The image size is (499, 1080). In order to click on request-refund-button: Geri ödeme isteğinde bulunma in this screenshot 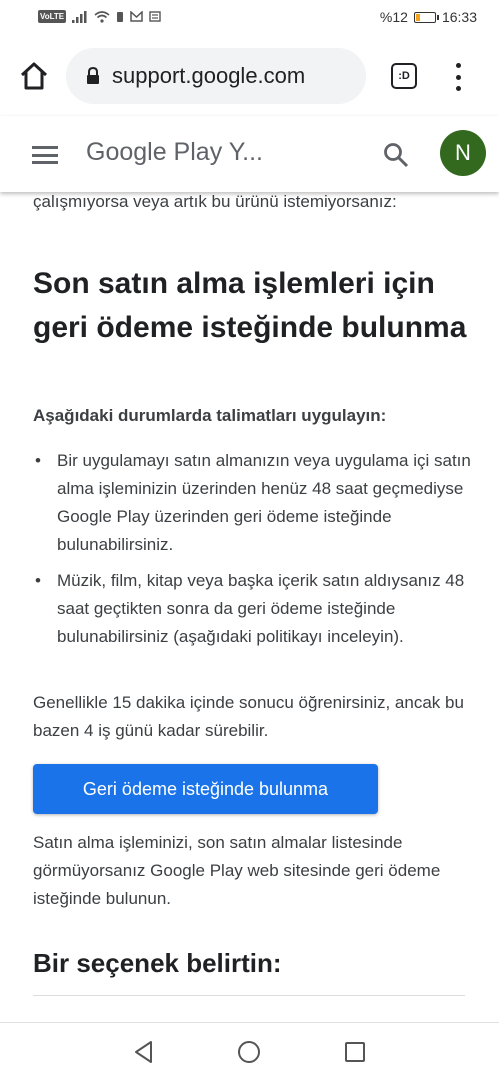, I will do `click(205, 789)`.